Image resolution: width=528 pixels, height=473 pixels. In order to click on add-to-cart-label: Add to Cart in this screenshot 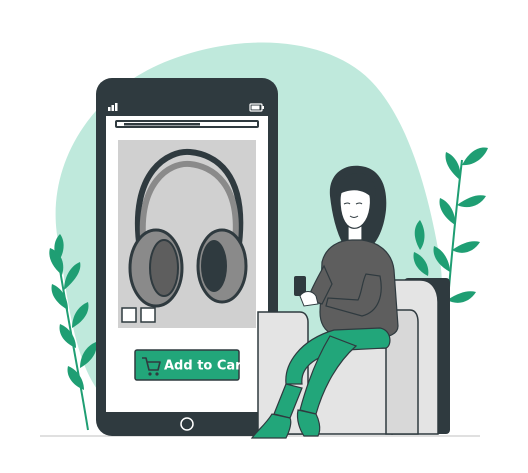, I will do `click(206, 366)`.